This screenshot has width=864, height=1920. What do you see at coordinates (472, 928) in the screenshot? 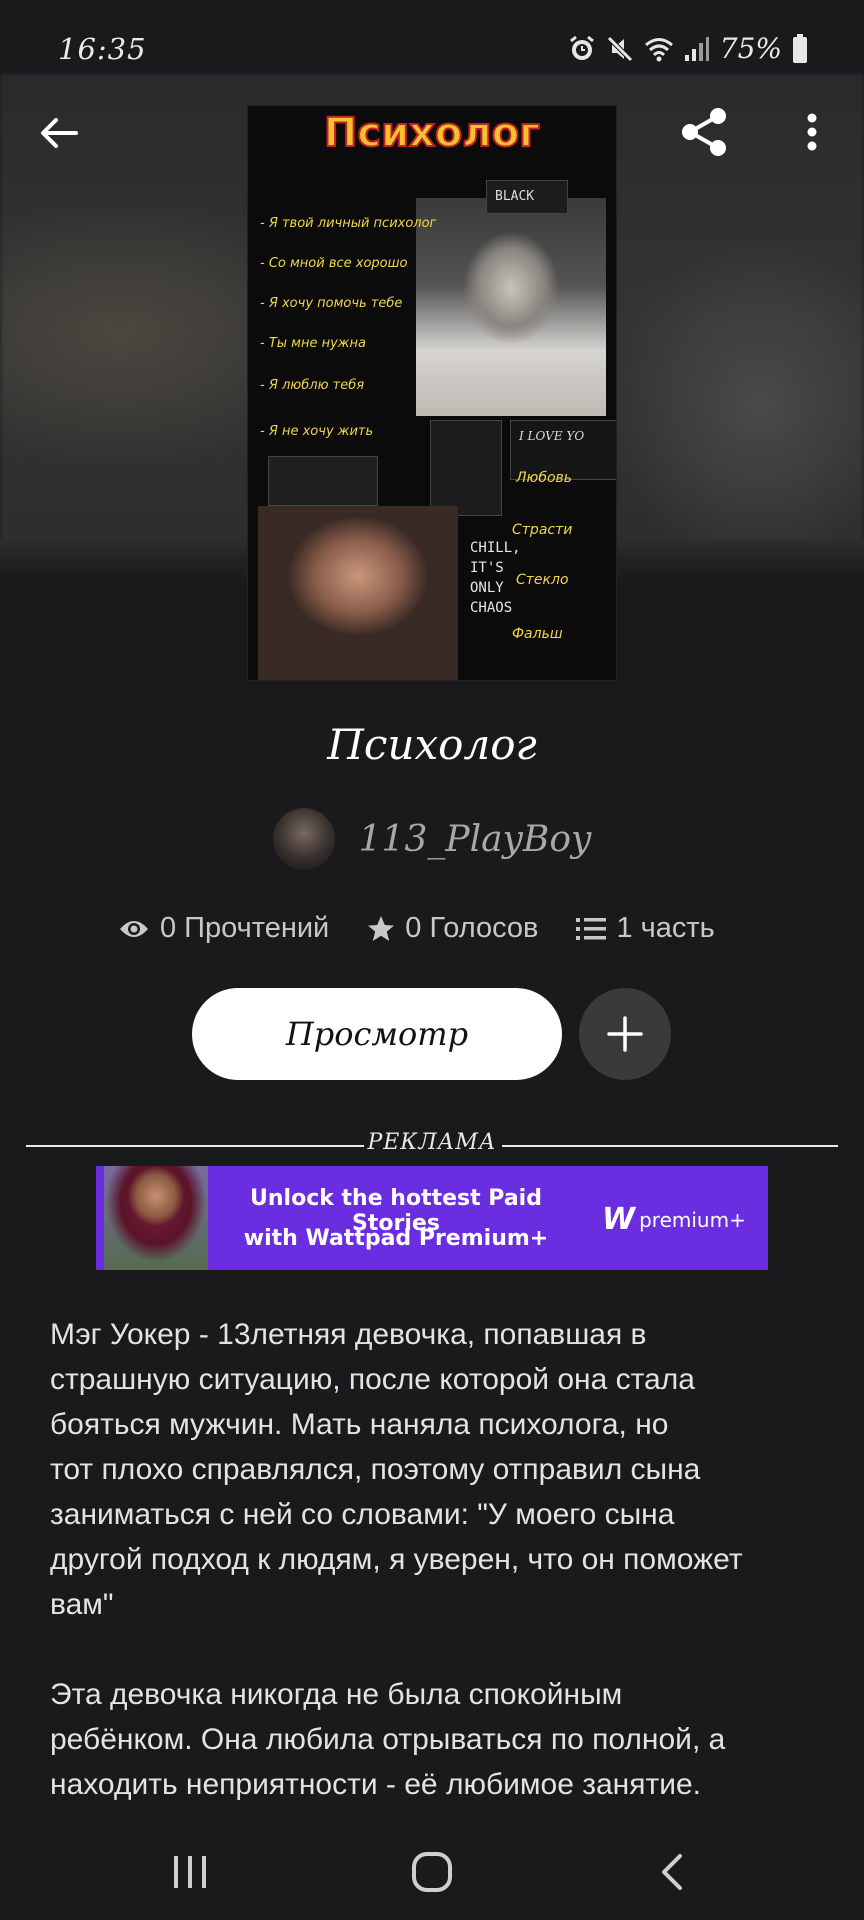
I see `votes-count: 0 Голосов` at bounding box center [472, 928].